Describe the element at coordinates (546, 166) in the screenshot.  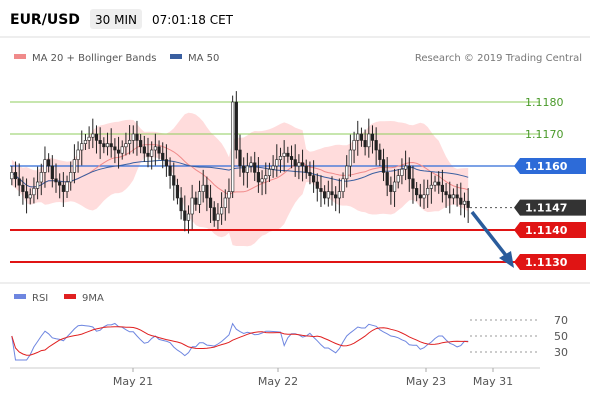
I see `level-label: 1.1160` at that location.